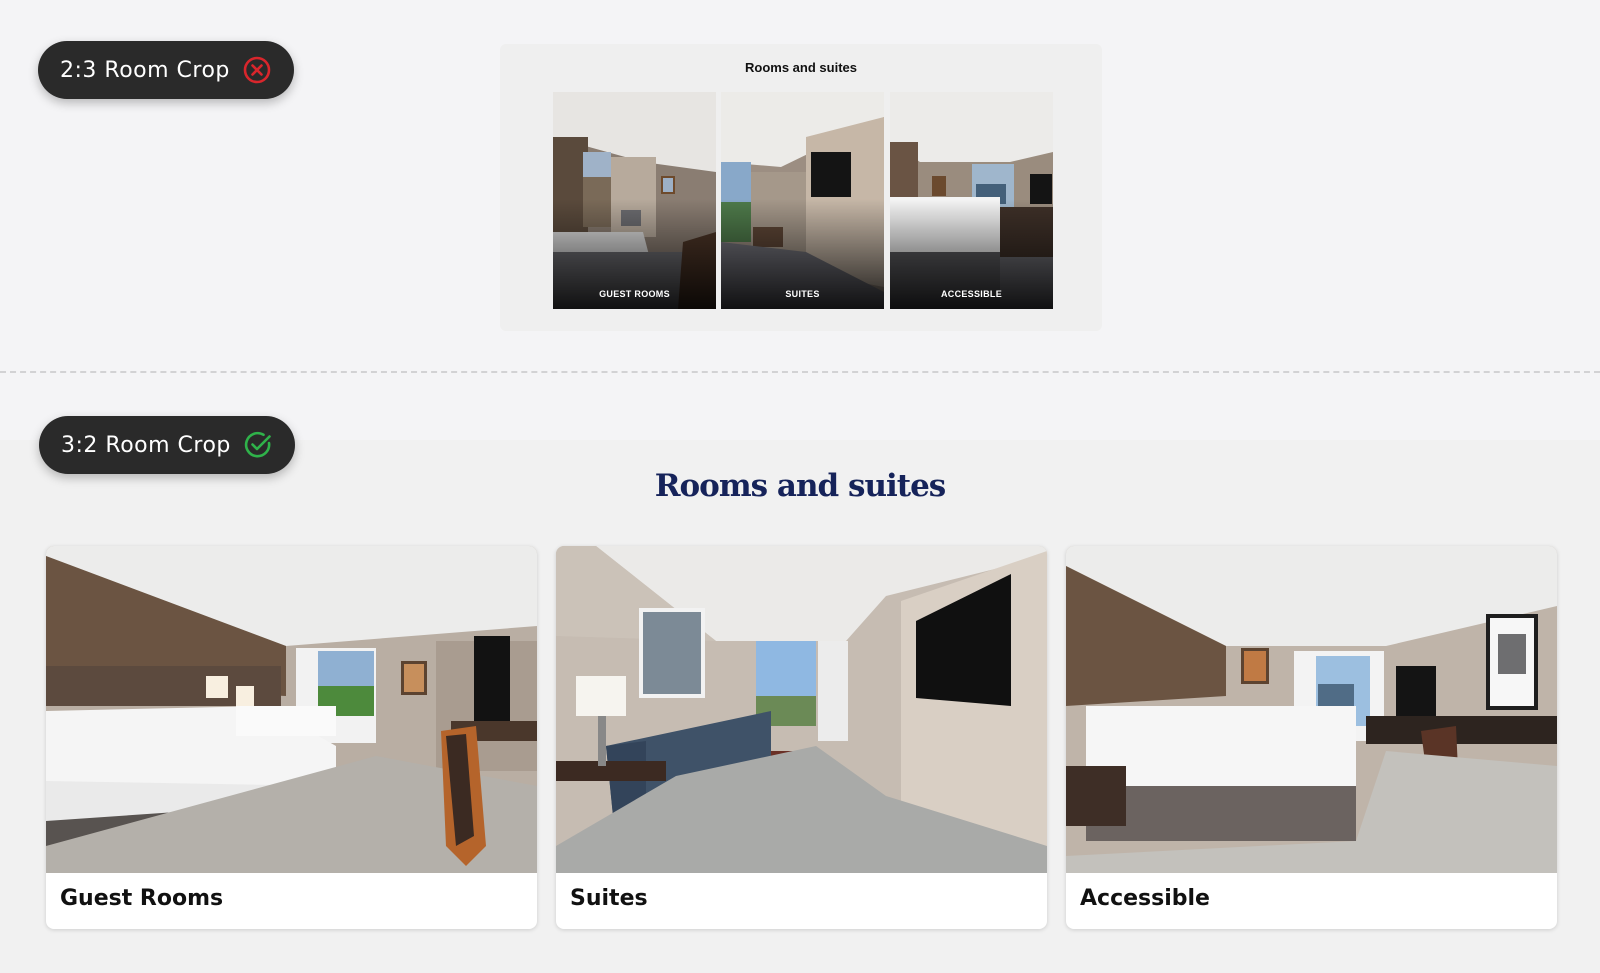 The width and height of the screenshot is (1600, 973). I want to click on card-suites: Suites, so click(801, 737).